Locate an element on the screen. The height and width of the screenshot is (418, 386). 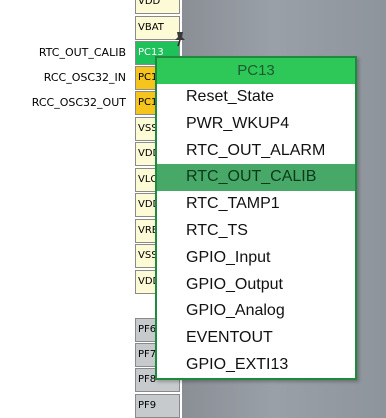
menu-item-gpio-exti13: GPIO_EXTI13 is located at coordinates (256, 365).